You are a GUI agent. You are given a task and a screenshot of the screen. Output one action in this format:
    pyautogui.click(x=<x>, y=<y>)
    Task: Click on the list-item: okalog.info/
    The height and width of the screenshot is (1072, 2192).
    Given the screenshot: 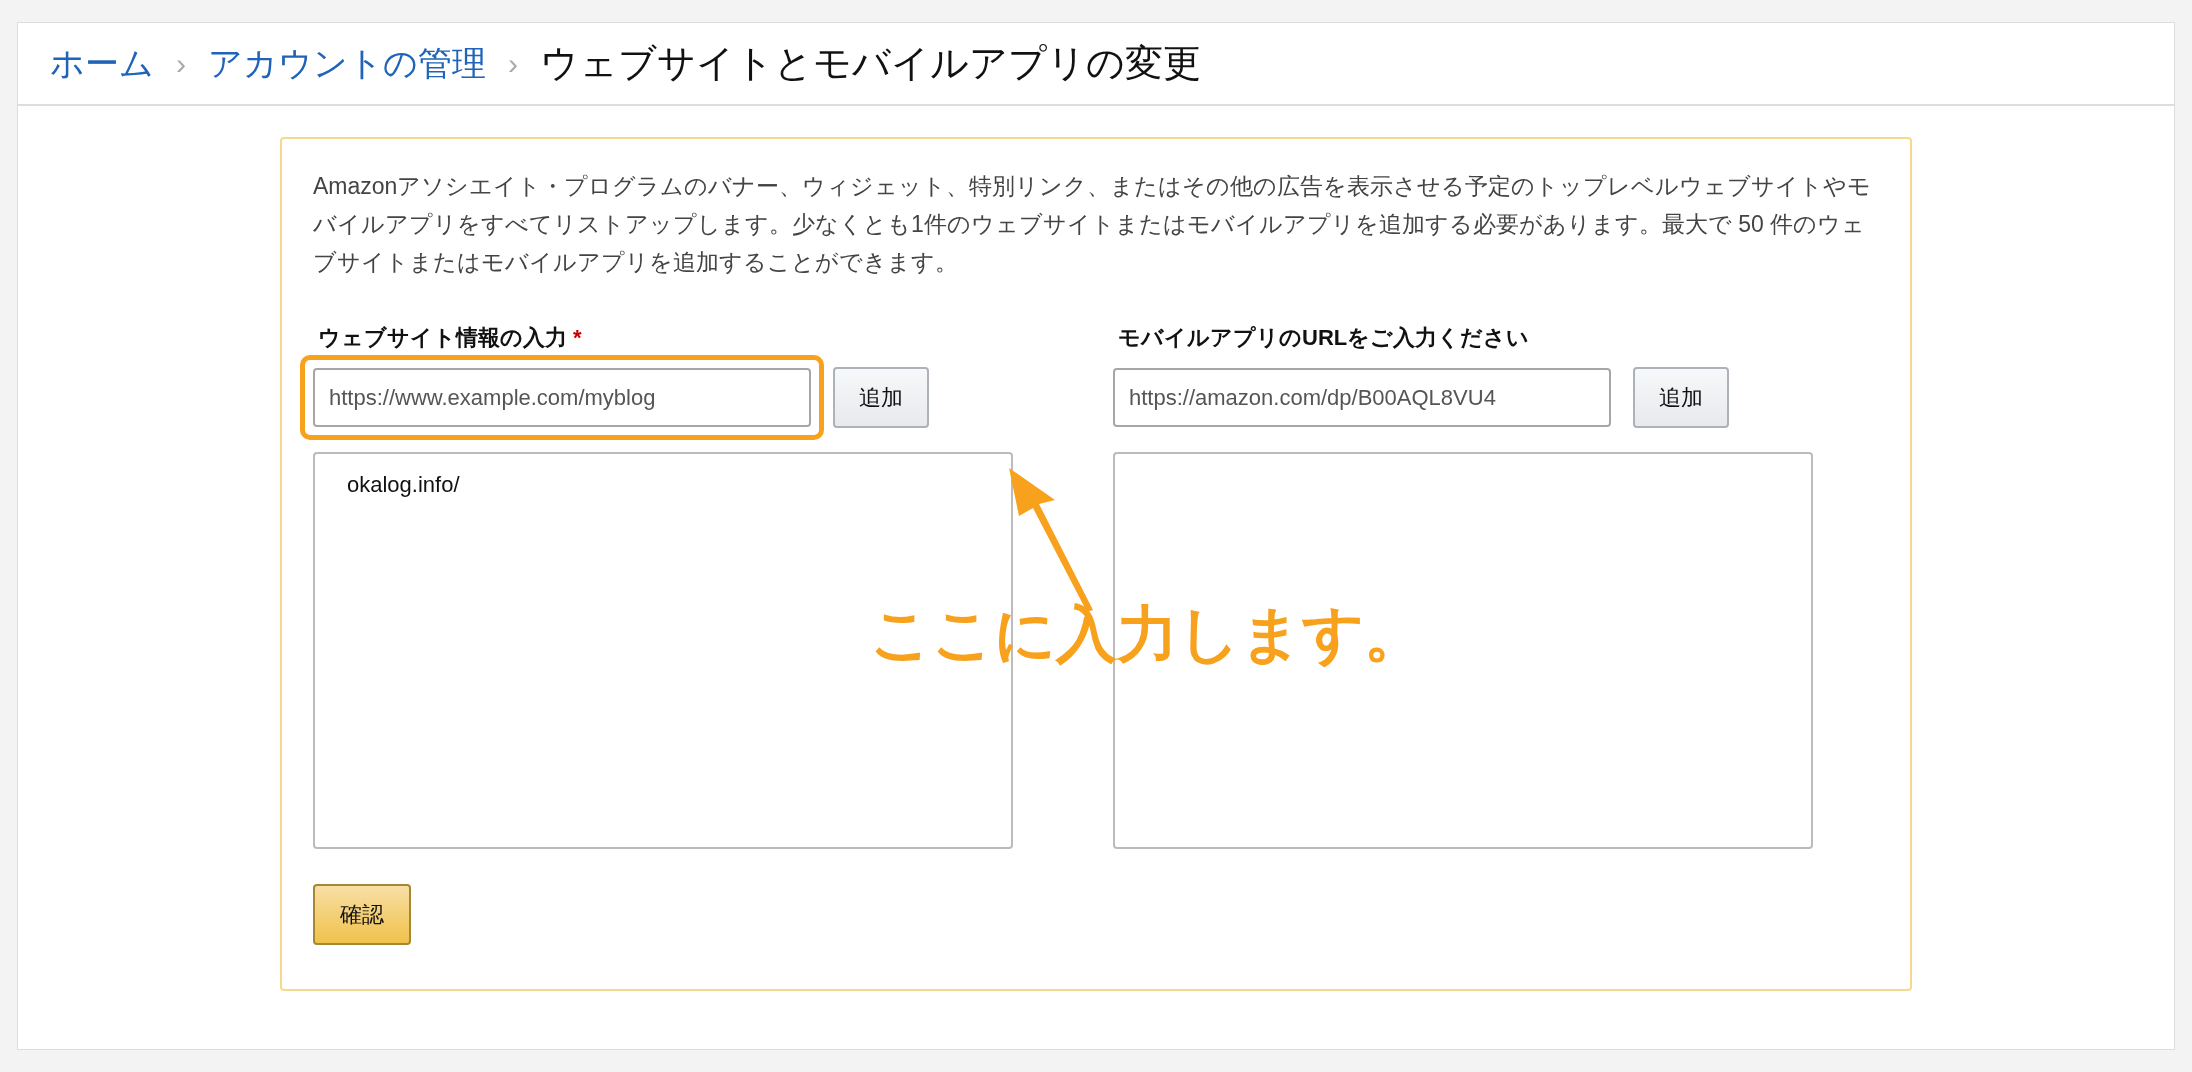 What is the action you would take?
    pyautogui.click(x=663, y=485)
    